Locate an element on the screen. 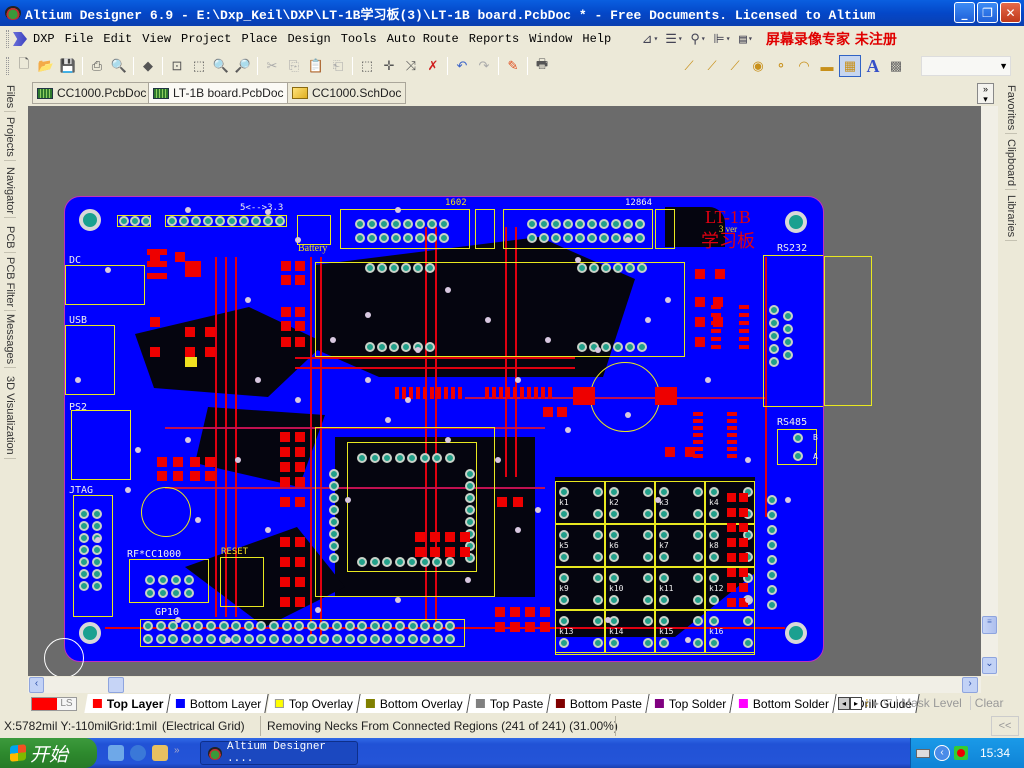  scroll-down-button: ⌄ is located at coordinates (989, 665).